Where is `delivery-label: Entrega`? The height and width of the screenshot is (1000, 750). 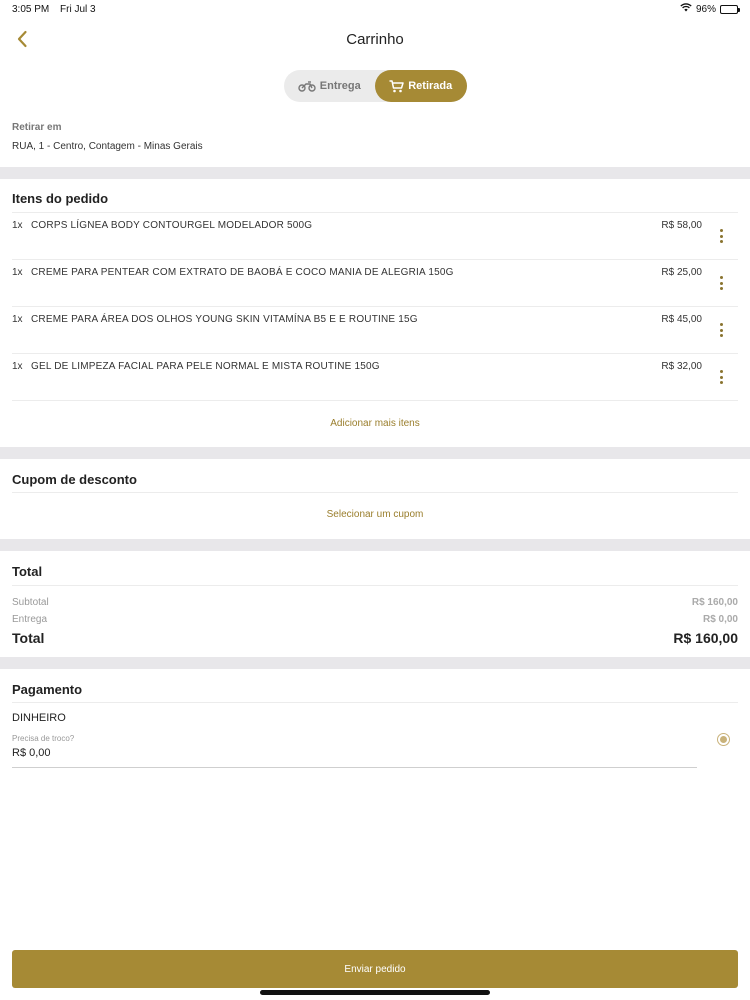
delivery-label: Entrega is located at coordinates (340, 86).